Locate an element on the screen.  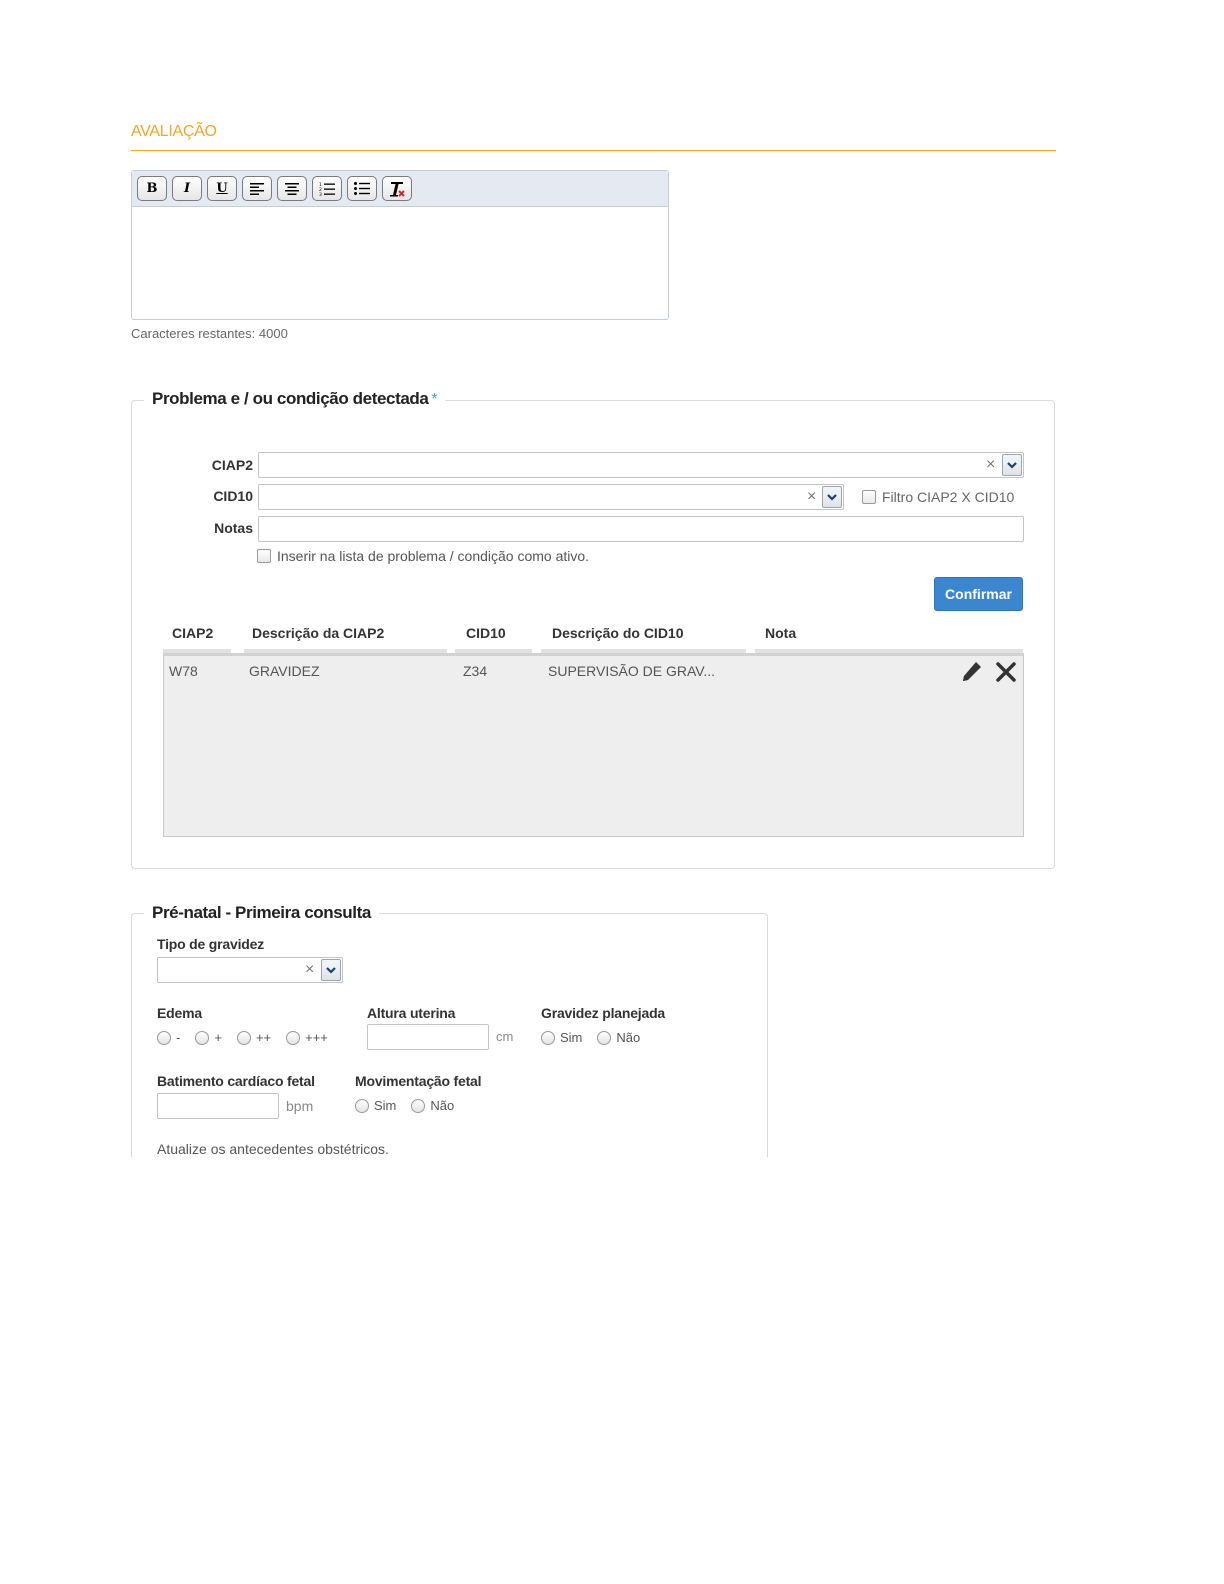
bcf-label: Batimento cardíaco fetal is located at coordinates (236, 1081).